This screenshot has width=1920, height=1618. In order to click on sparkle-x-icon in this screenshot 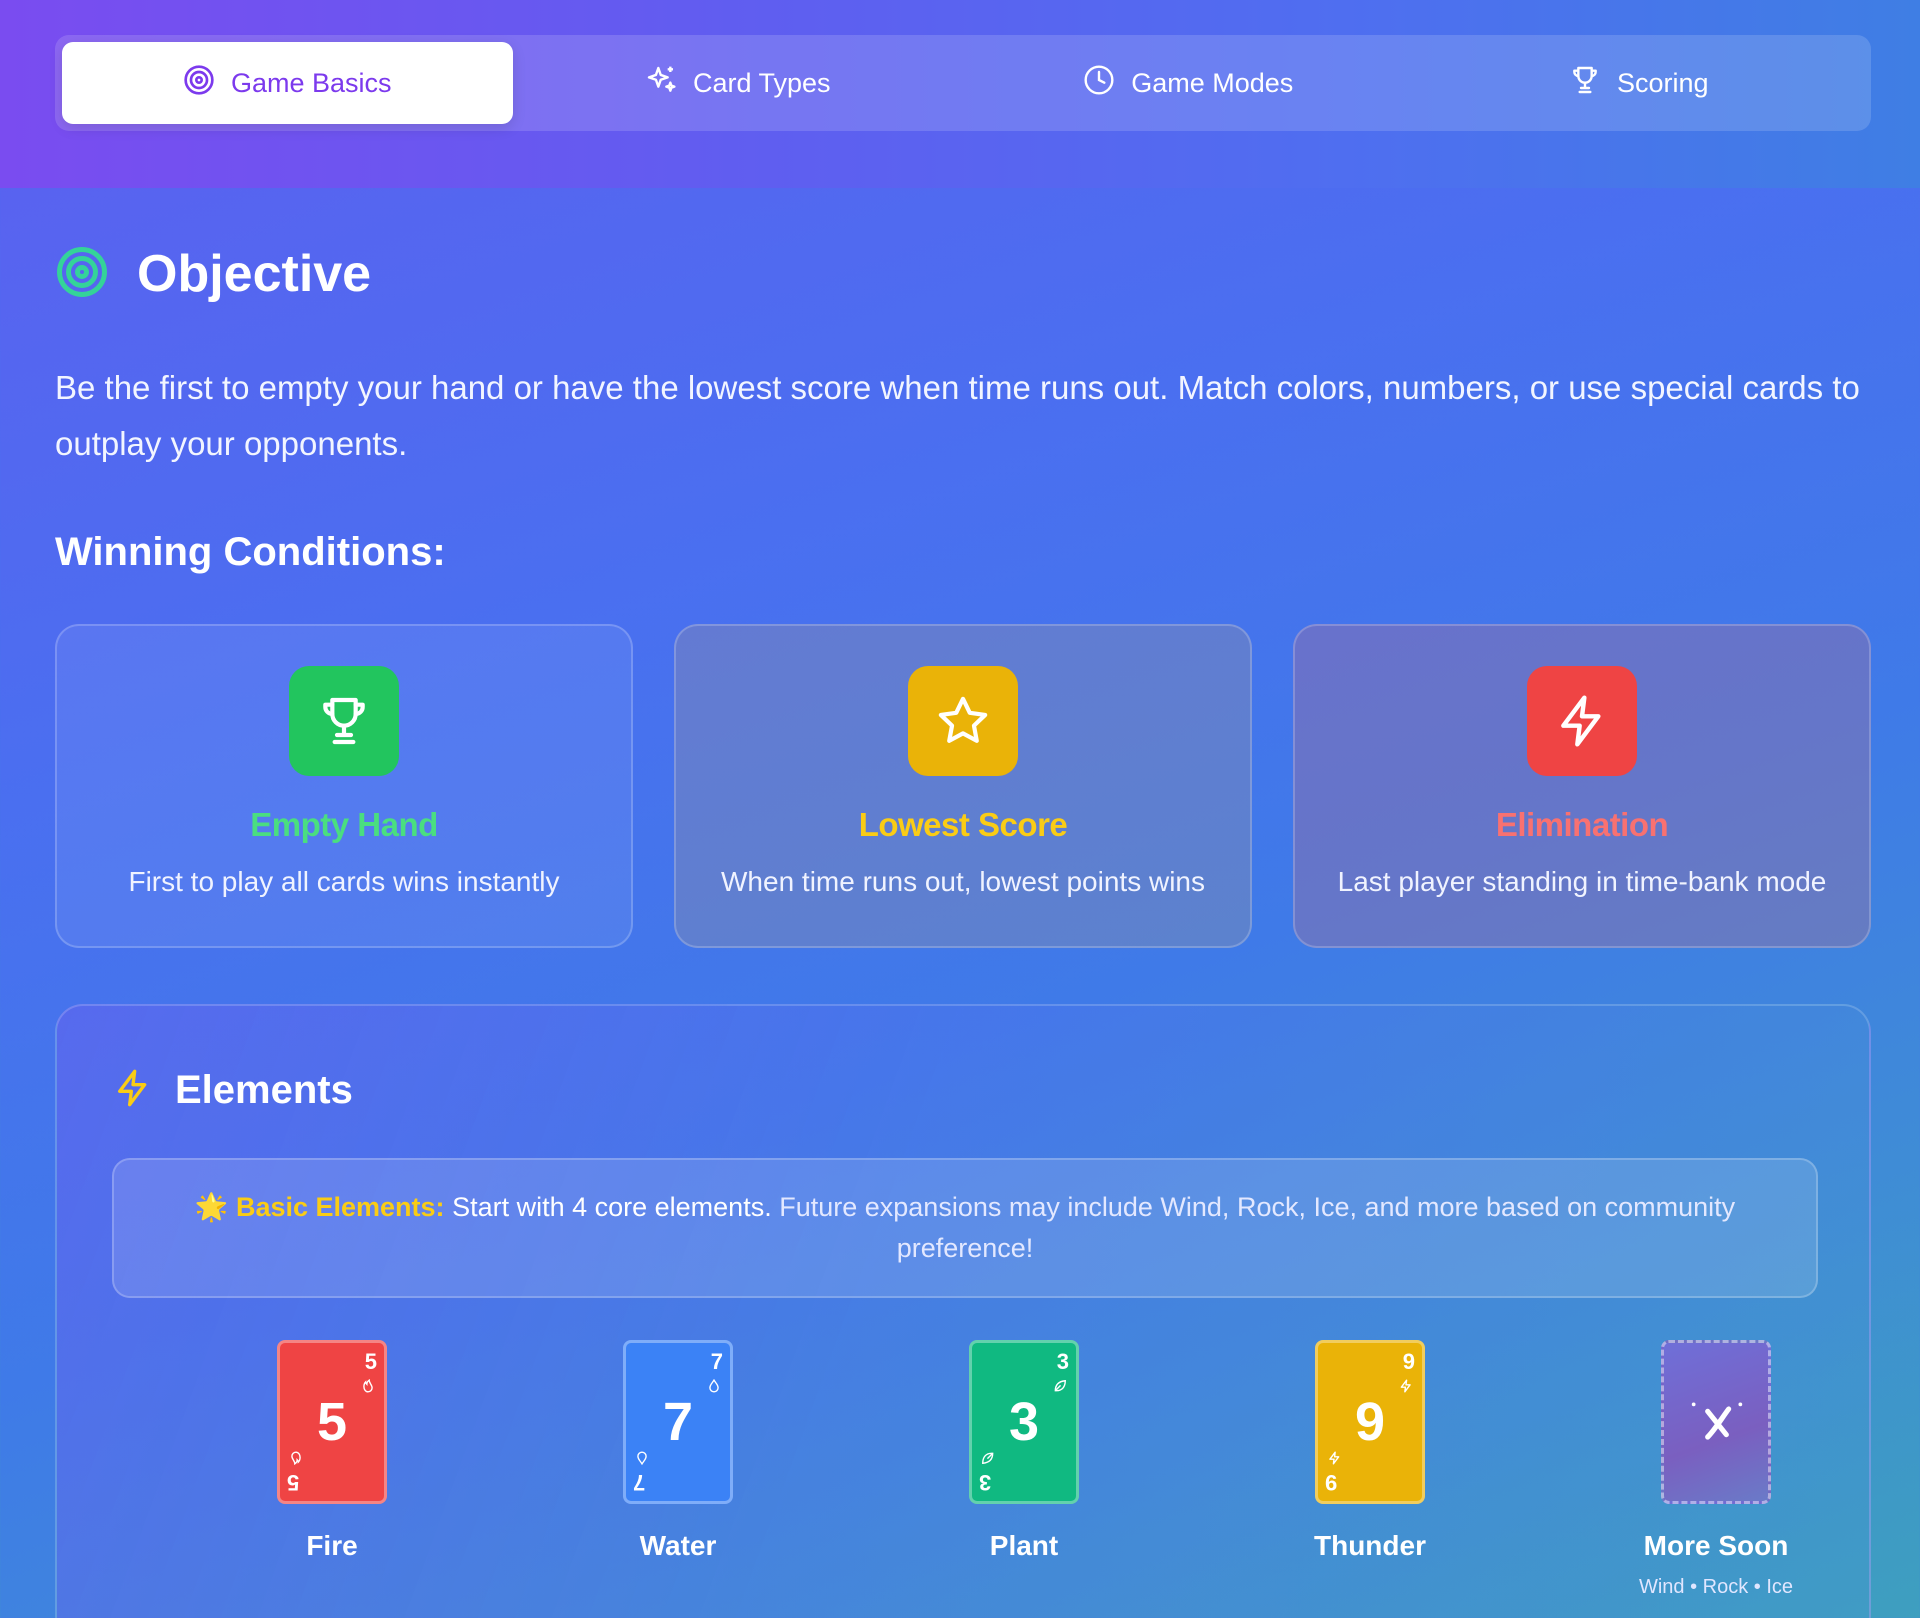, I will do `click(1717, 1421)`.